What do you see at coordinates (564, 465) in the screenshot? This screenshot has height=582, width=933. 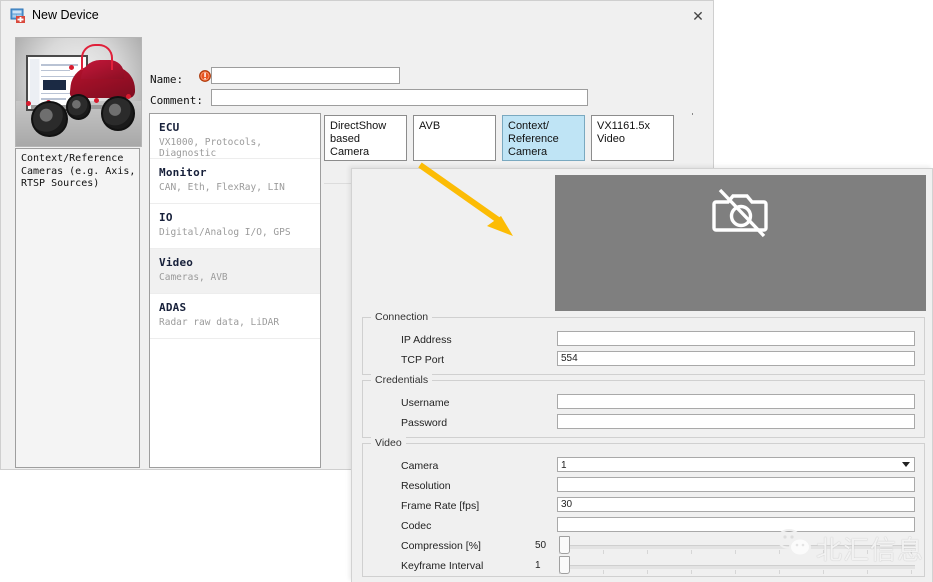 I see `camera-select-value: 1` at bounding box center [564, 465].